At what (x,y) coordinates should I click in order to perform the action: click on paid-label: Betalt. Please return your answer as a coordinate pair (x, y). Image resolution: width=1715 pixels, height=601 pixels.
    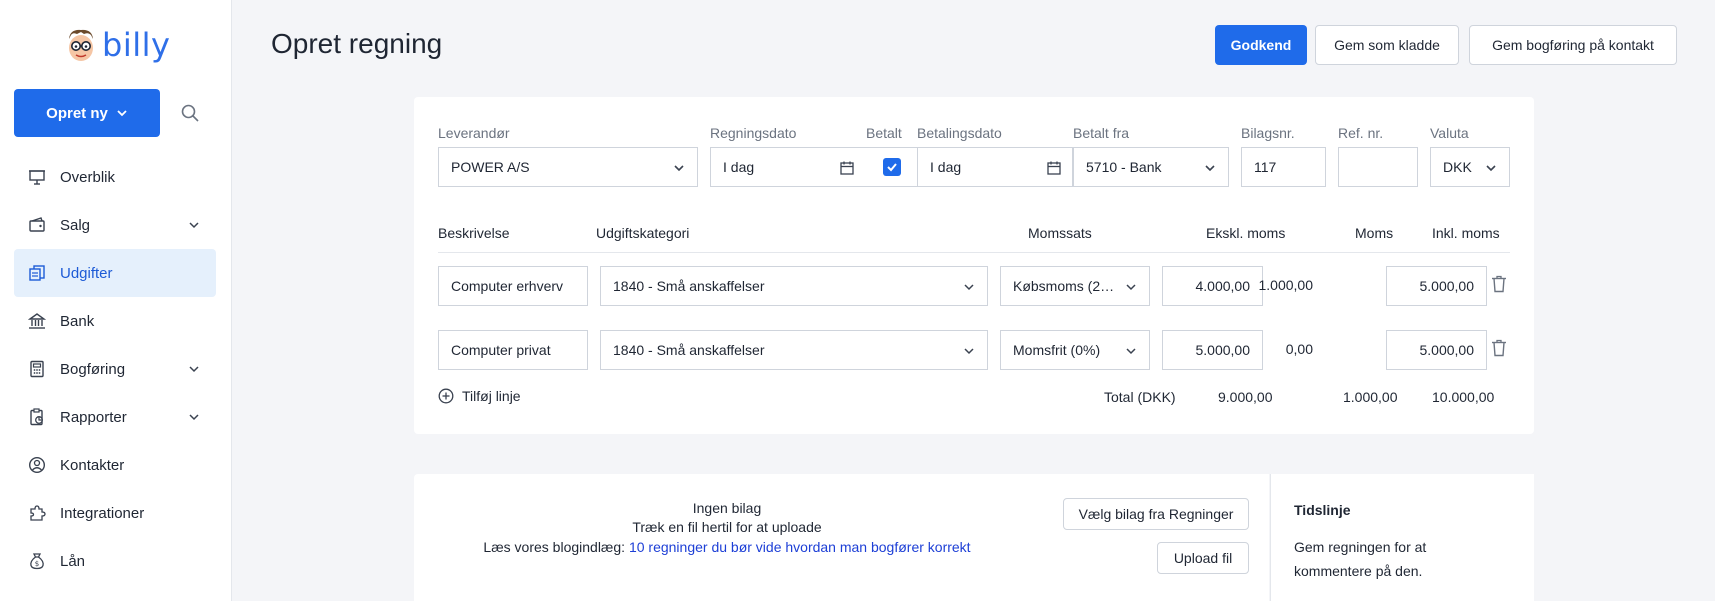
    Looking at the image, I should click on (884, 133).